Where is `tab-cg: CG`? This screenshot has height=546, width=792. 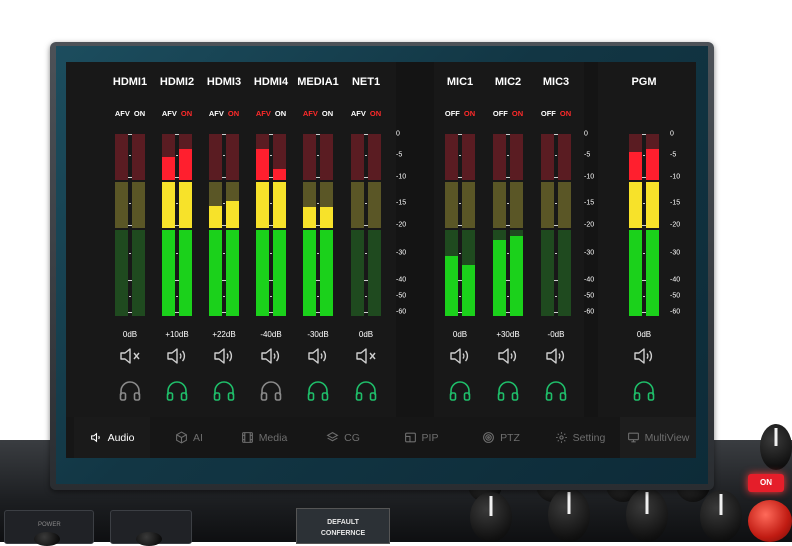
tab-cg: CG is located at coordinates (343, 437).